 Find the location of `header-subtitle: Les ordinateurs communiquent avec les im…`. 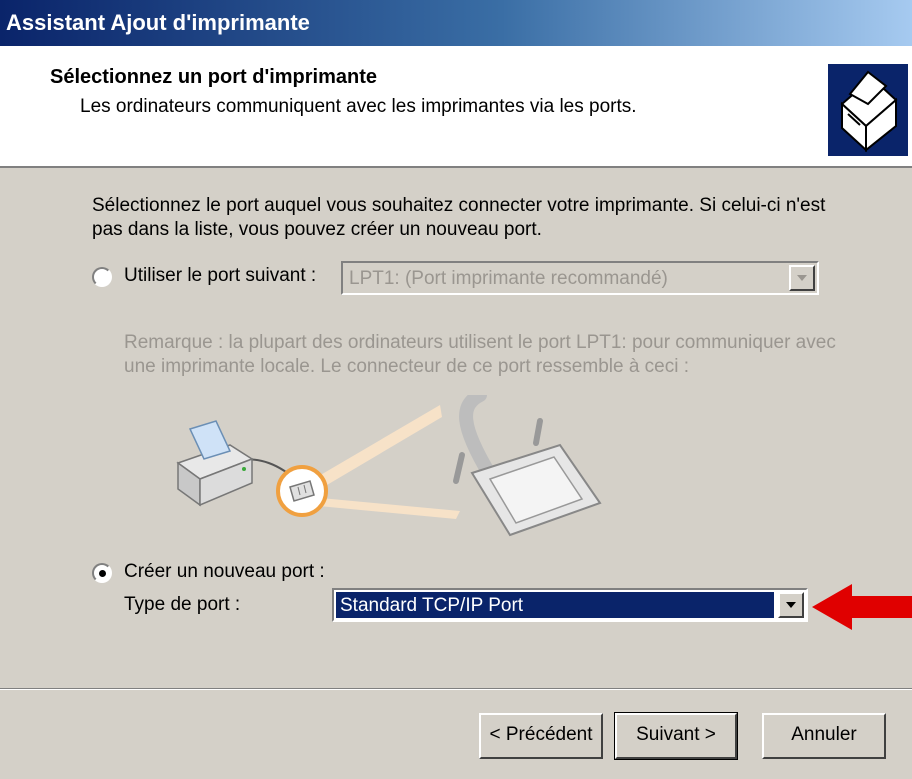

header-subtitle: Les ordinateurs communiquent avec les im… is located at coordinates (358, 106).